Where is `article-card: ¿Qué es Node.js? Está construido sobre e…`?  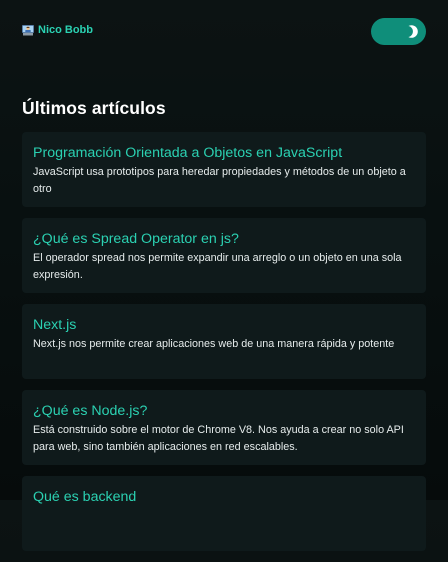 article-card: ¿Qué es Node.js? Está construido sobre e… is located at coordinates (224, 427).